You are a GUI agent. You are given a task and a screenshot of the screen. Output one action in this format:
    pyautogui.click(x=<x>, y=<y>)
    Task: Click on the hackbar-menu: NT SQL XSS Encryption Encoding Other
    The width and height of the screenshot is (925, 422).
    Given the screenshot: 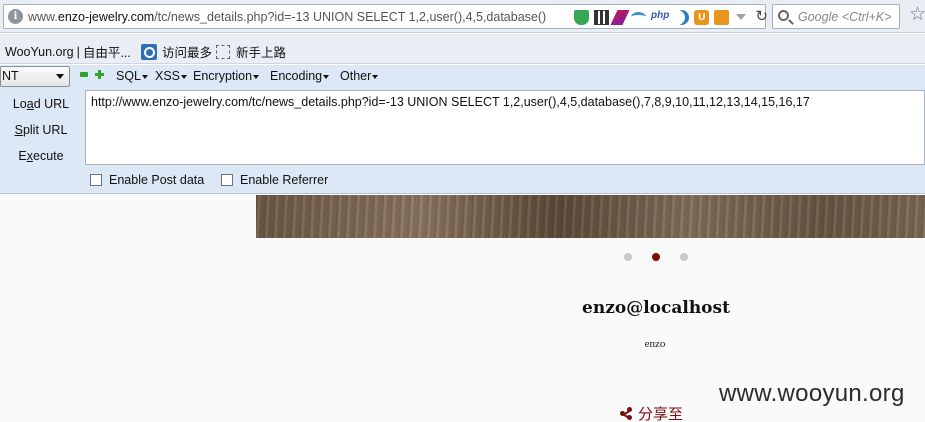 What is the action you would take?
    pyautogui.click(x=462, y=77)
    